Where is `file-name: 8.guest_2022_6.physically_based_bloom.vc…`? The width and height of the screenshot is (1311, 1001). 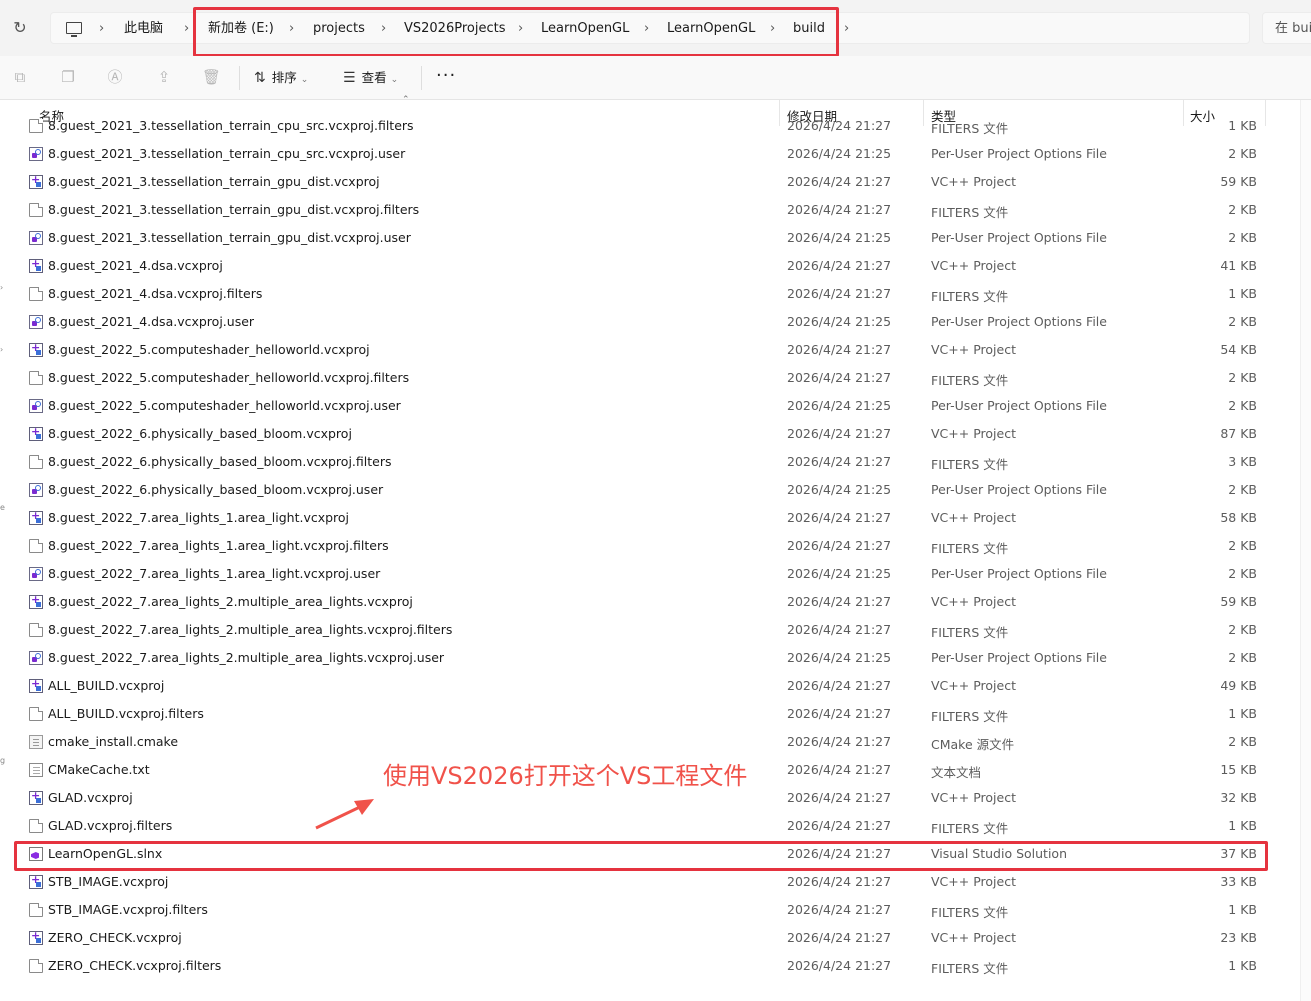
file-name: 8.guest_2022_6.physically_based_bloom.vc… is located at coordinates (216, 489).